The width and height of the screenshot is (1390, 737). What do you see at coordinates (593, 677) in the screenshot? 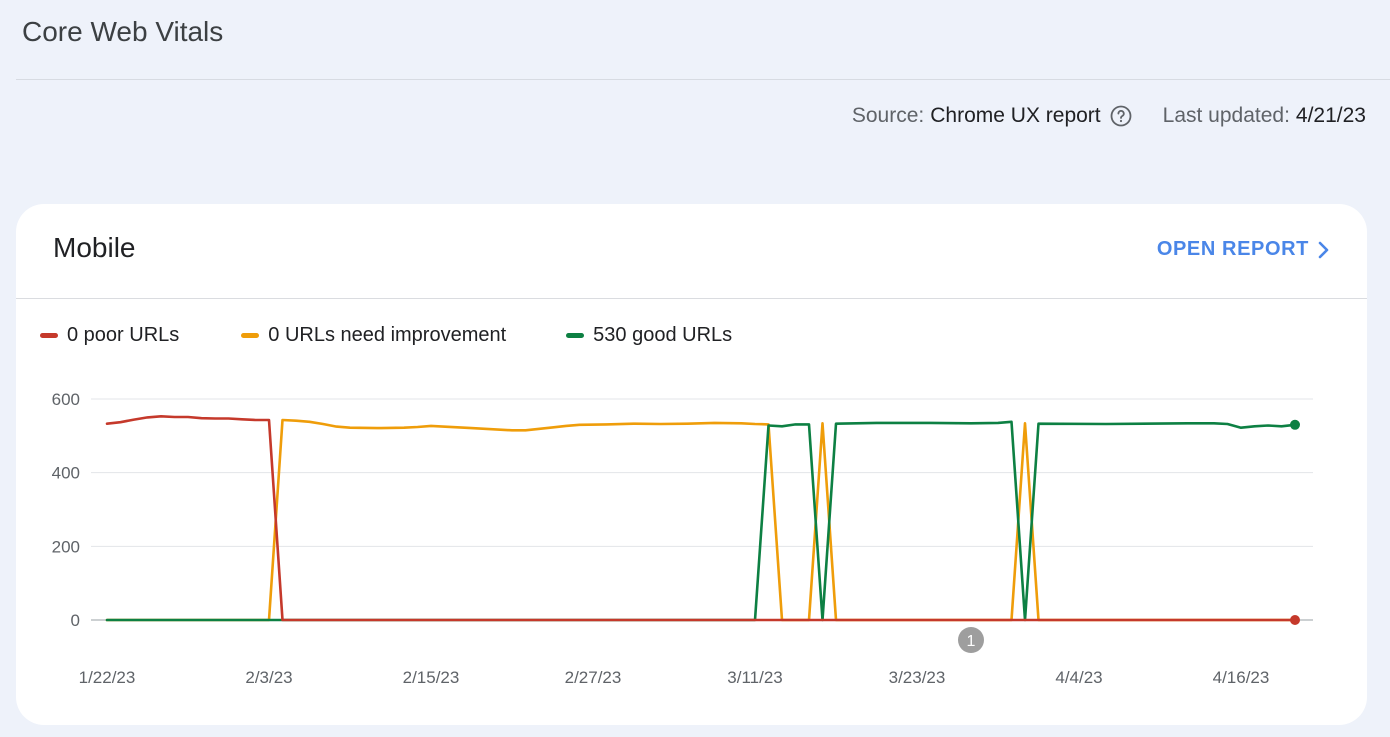
I see `x-tick-label: 2/27/23` at bounding box center [593, 677].